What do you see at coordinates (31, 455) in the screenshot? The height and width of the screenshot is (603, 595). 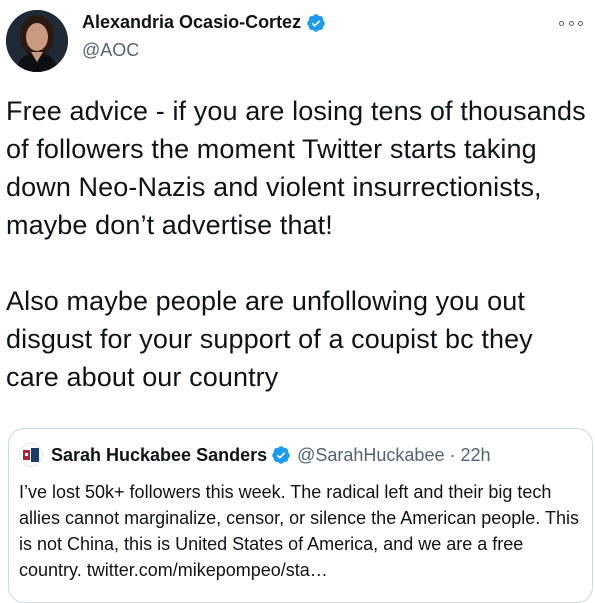 I see `quoted-author-avatar` at bounding box center [31, 455].